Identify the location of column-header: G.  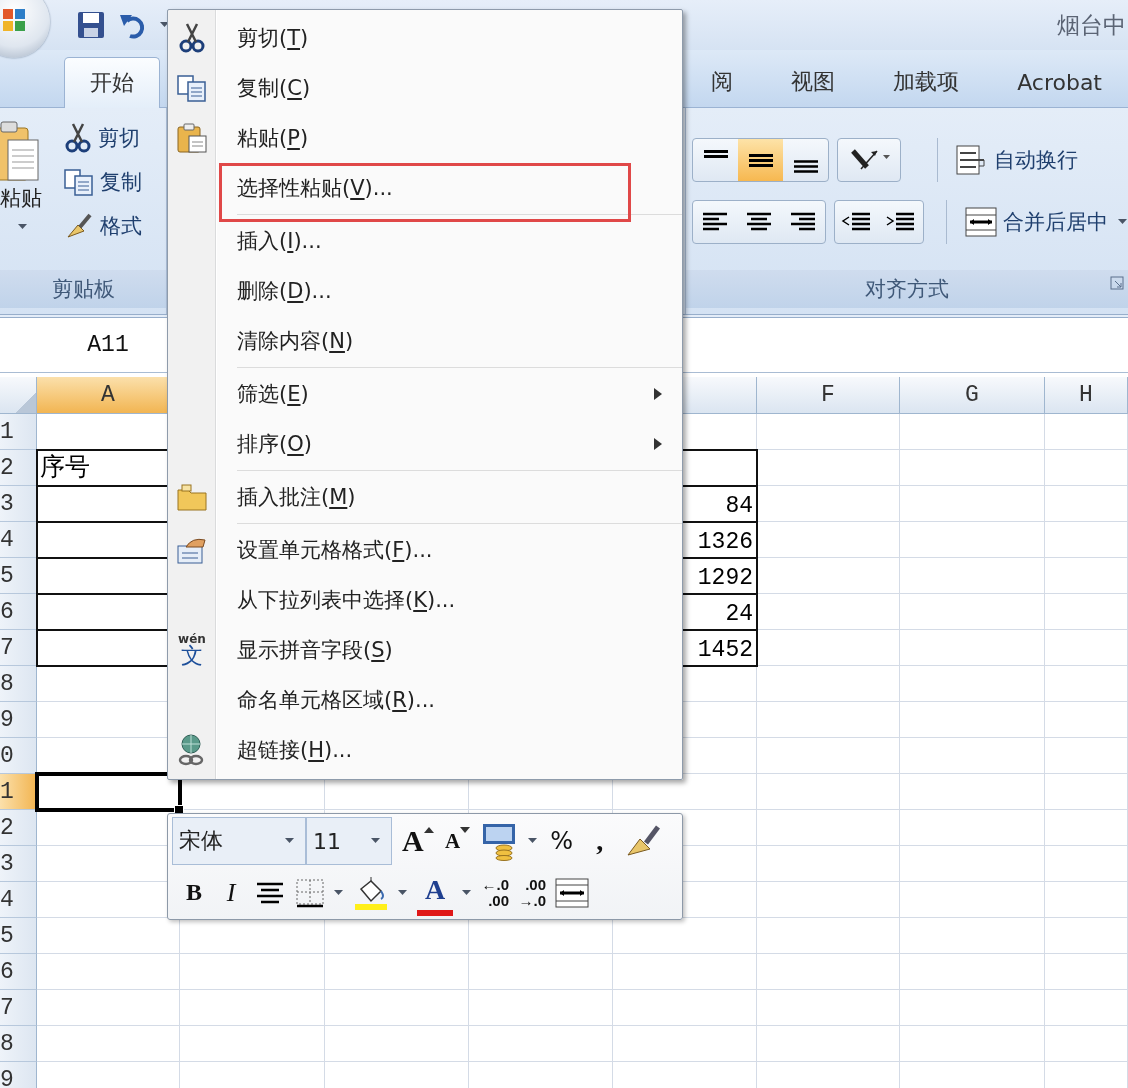
(972, 395).